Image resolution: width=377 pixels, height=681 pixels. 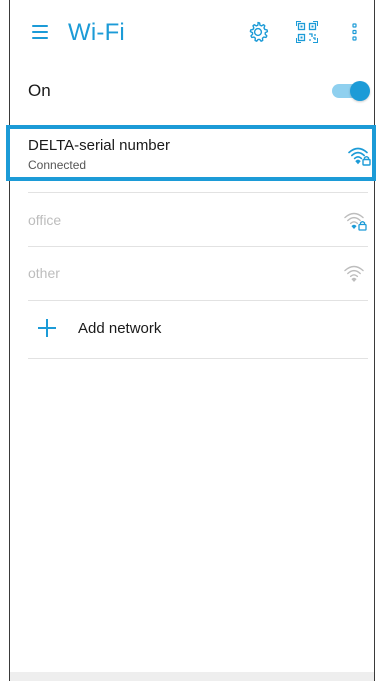 What do you see at coordinates (99, 145) in the screenshot?
I see `network-name: DELTA-serial number` at bounding box center [99, 145].